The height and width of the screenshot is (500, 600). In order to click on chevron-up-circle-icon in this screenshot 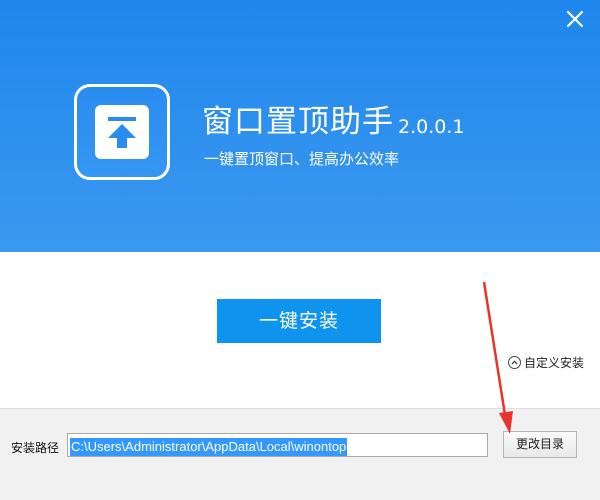, I will do `click(514, 361)`.